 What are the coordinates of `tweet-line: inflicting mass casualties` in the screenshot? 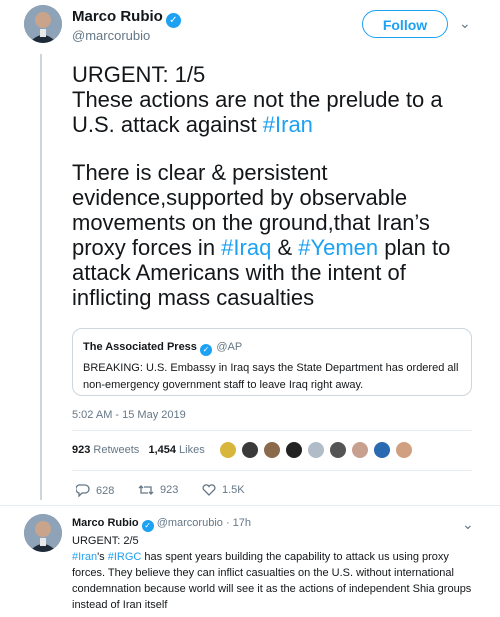 It's located at (193, 297).